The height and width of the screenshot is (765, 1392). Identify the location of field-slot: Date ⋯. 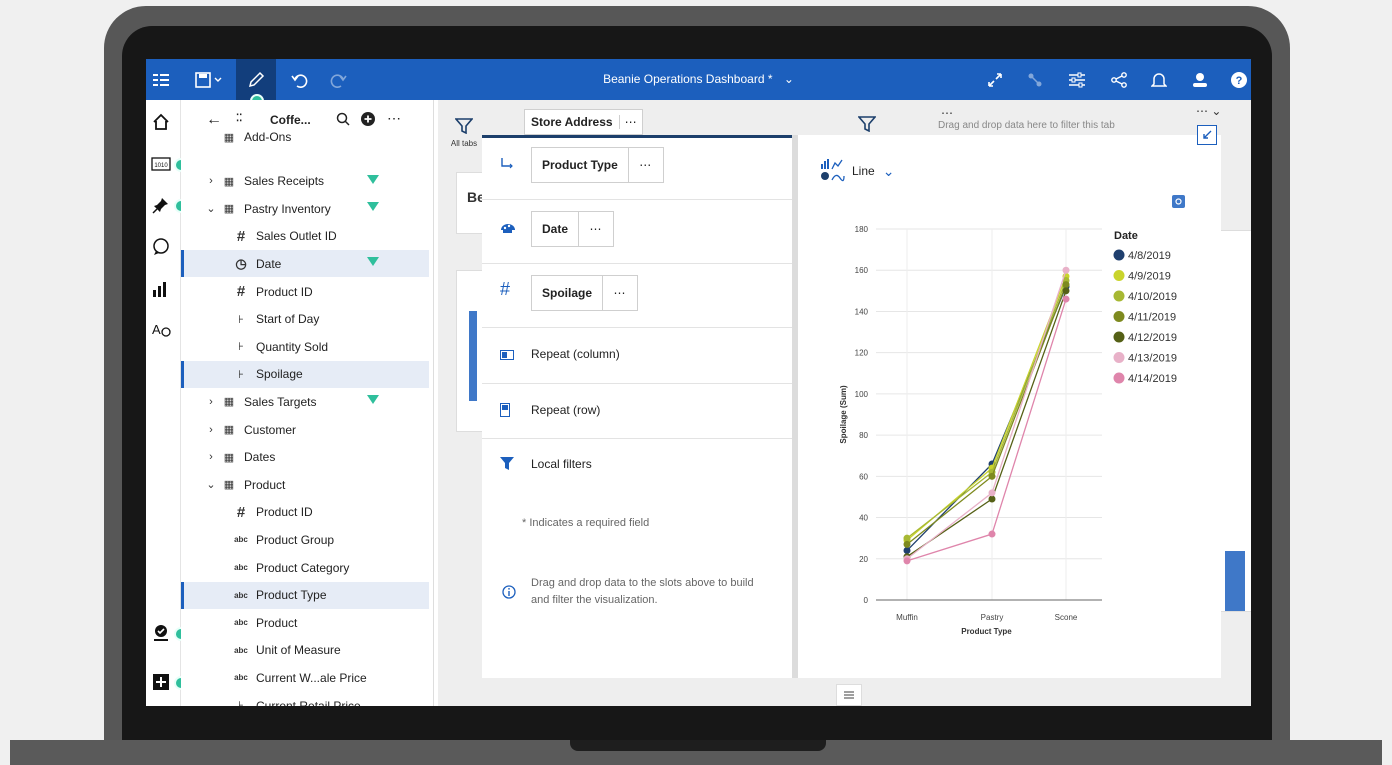
(637, 231).